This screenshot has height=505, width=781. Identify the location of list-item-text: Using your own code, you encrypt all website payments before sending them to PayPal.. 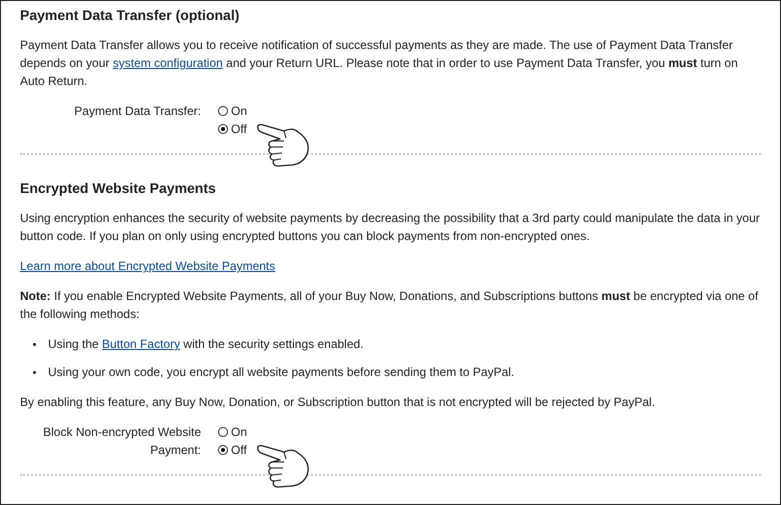
(281, 372).